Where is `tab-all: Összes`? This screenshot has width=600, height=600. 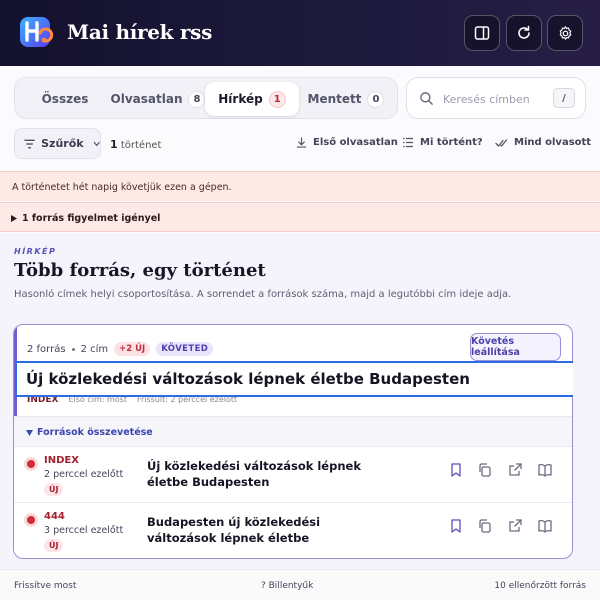
tab-all: Összes is located at coordinates (65, 99).